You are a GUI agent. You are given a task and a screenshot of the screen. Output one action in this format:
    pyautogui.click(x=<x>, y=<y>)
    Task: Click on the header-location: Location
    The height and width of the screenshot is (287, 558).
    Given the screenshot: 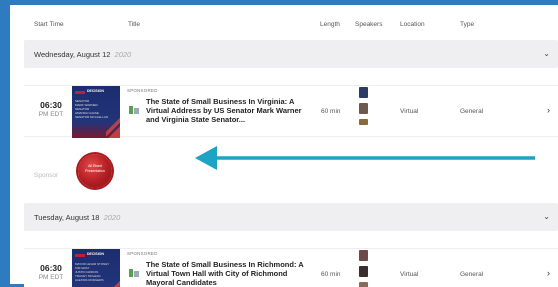 What is the action you would take?
    pyautogui.click(x=412, y=24)
    